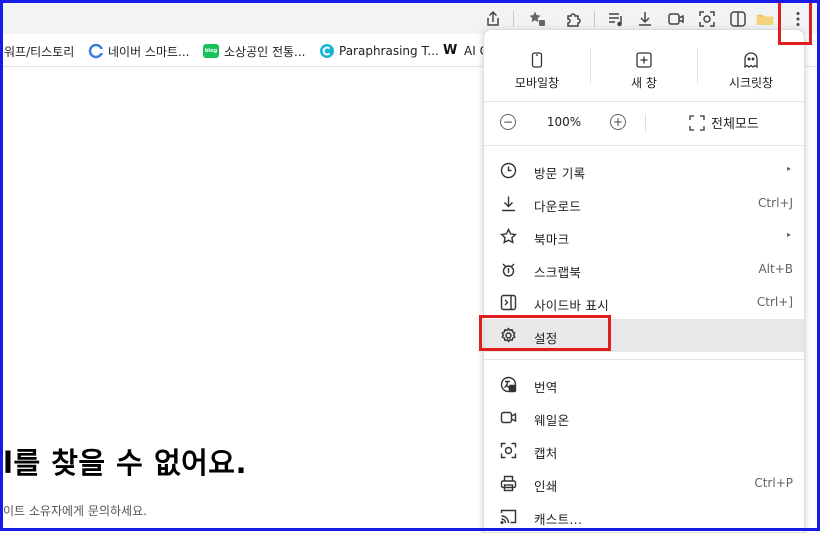 The image size is (820, 533). I want to click on incognito-icon, so click(751, 60).